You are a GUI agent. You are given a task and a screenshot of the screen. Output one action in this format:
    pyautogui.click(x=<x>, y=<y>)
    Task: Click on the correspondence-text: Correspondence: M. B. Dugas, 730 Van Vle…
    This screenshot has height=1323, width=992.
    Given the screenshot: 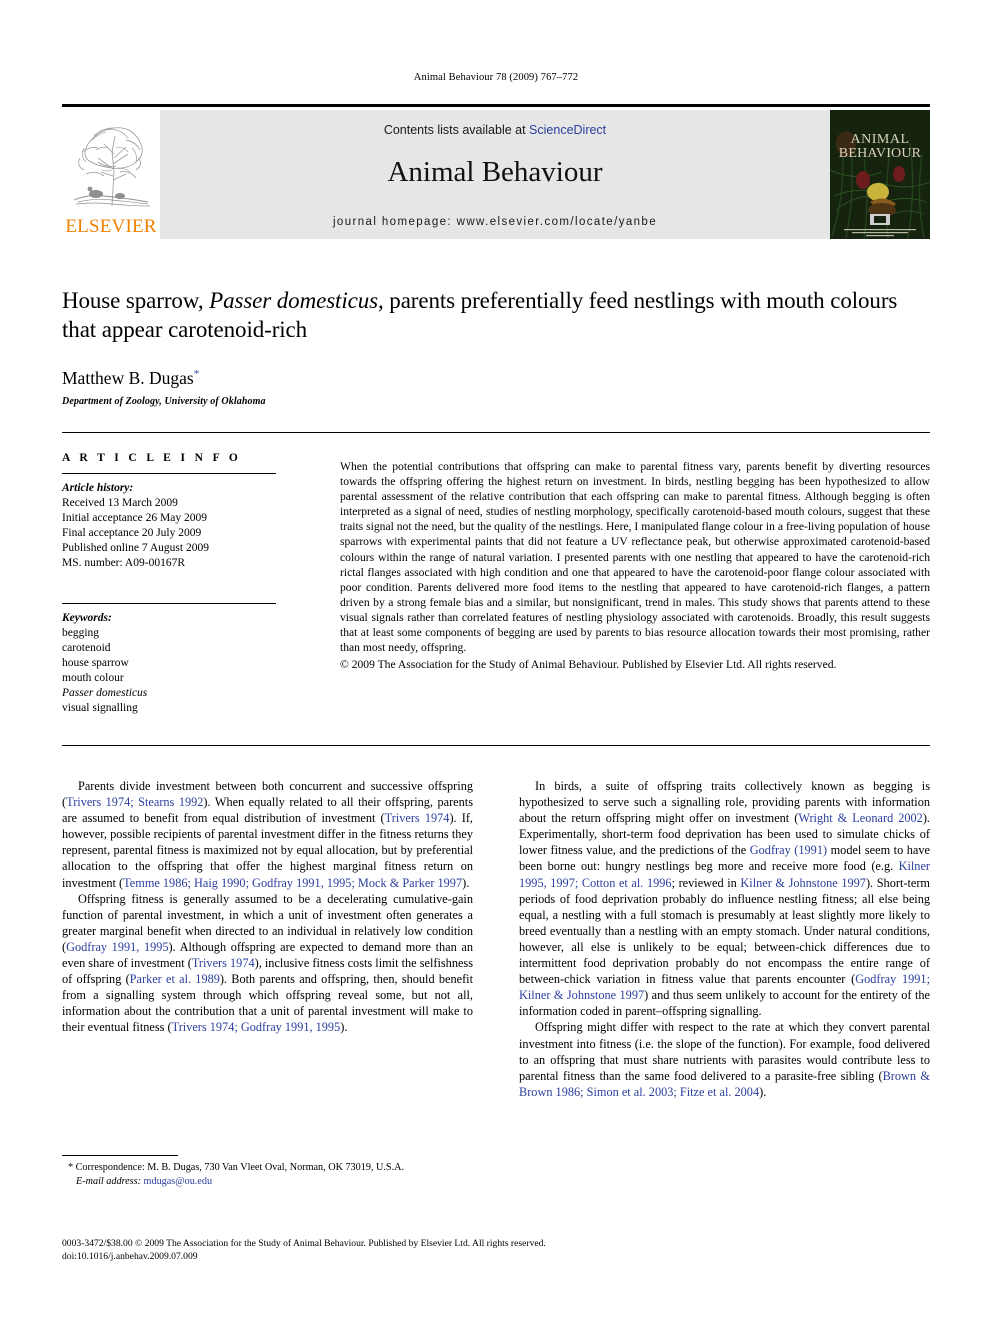 What is the action you would take?
    pyautogui.click(x=240, y=1167)
    